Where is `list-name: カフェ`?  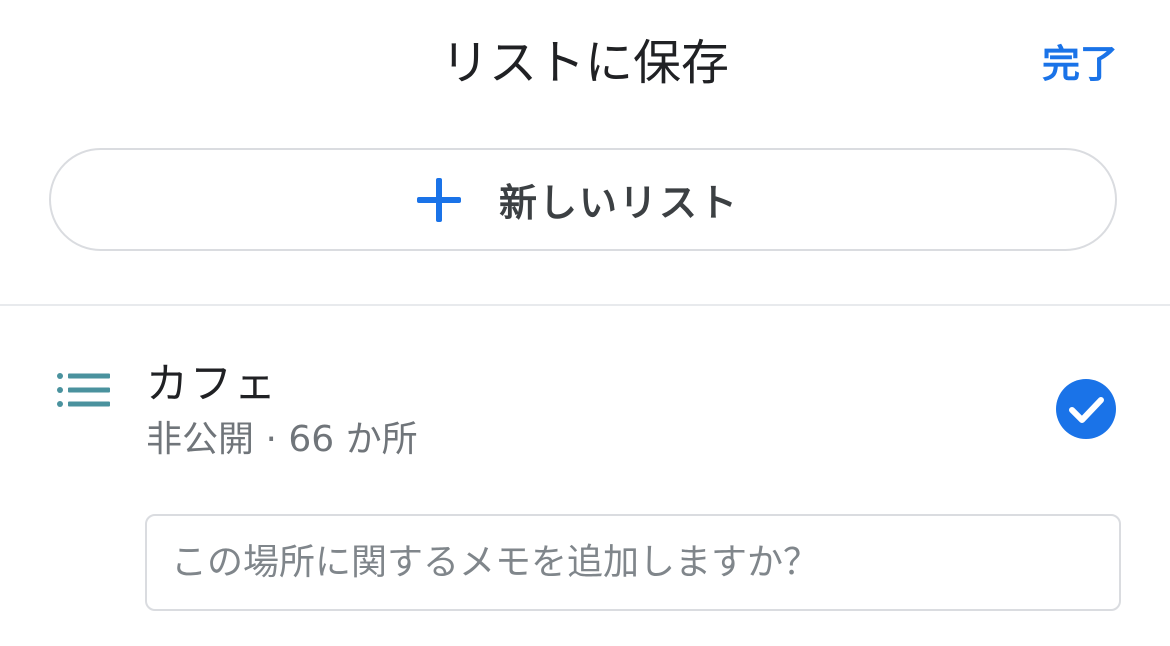 list-name: カフェ is located at coordinates (212, 383).